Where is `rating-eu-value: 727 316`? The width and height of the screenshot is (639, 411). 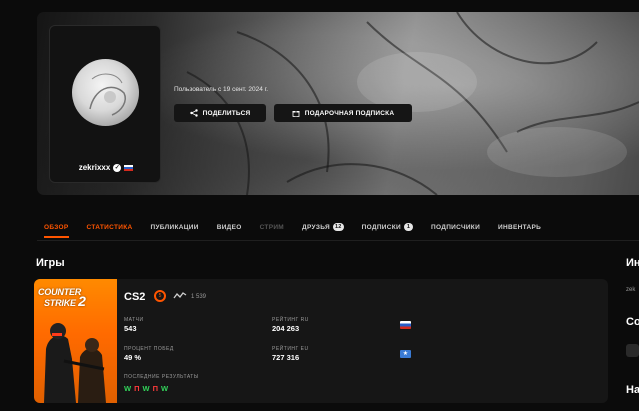
rating-eu-value: 727 316 is located at coordinates (286, 357).